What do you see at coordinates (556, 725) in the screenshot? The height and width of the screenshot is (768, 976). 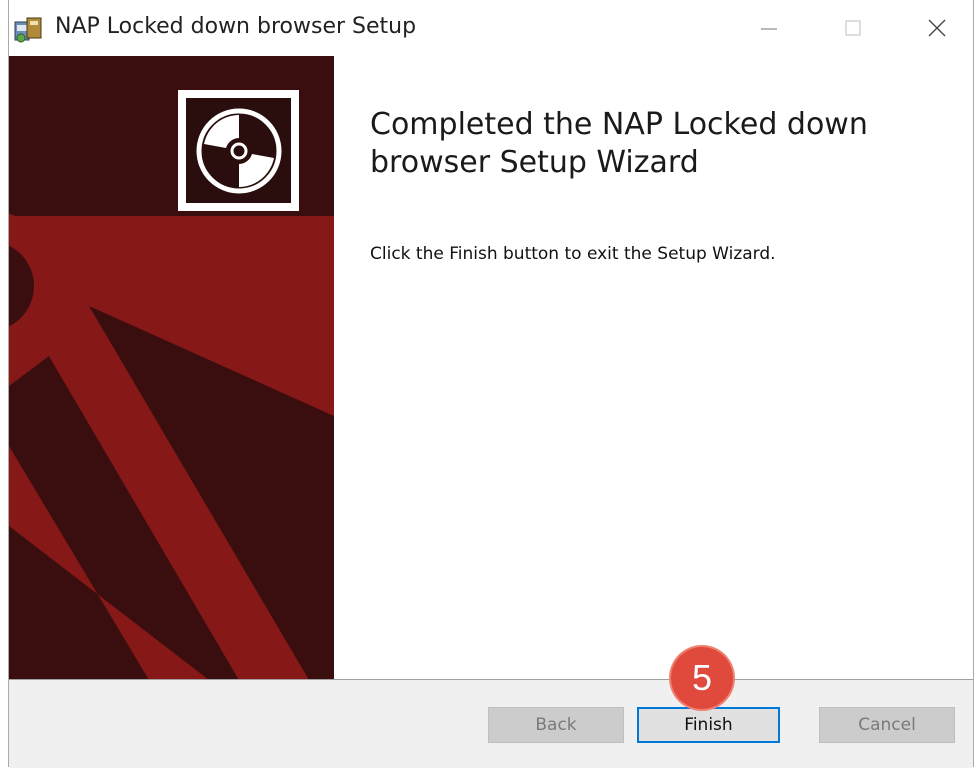 I see `back-button: Back` at bounding box center [556, 725].